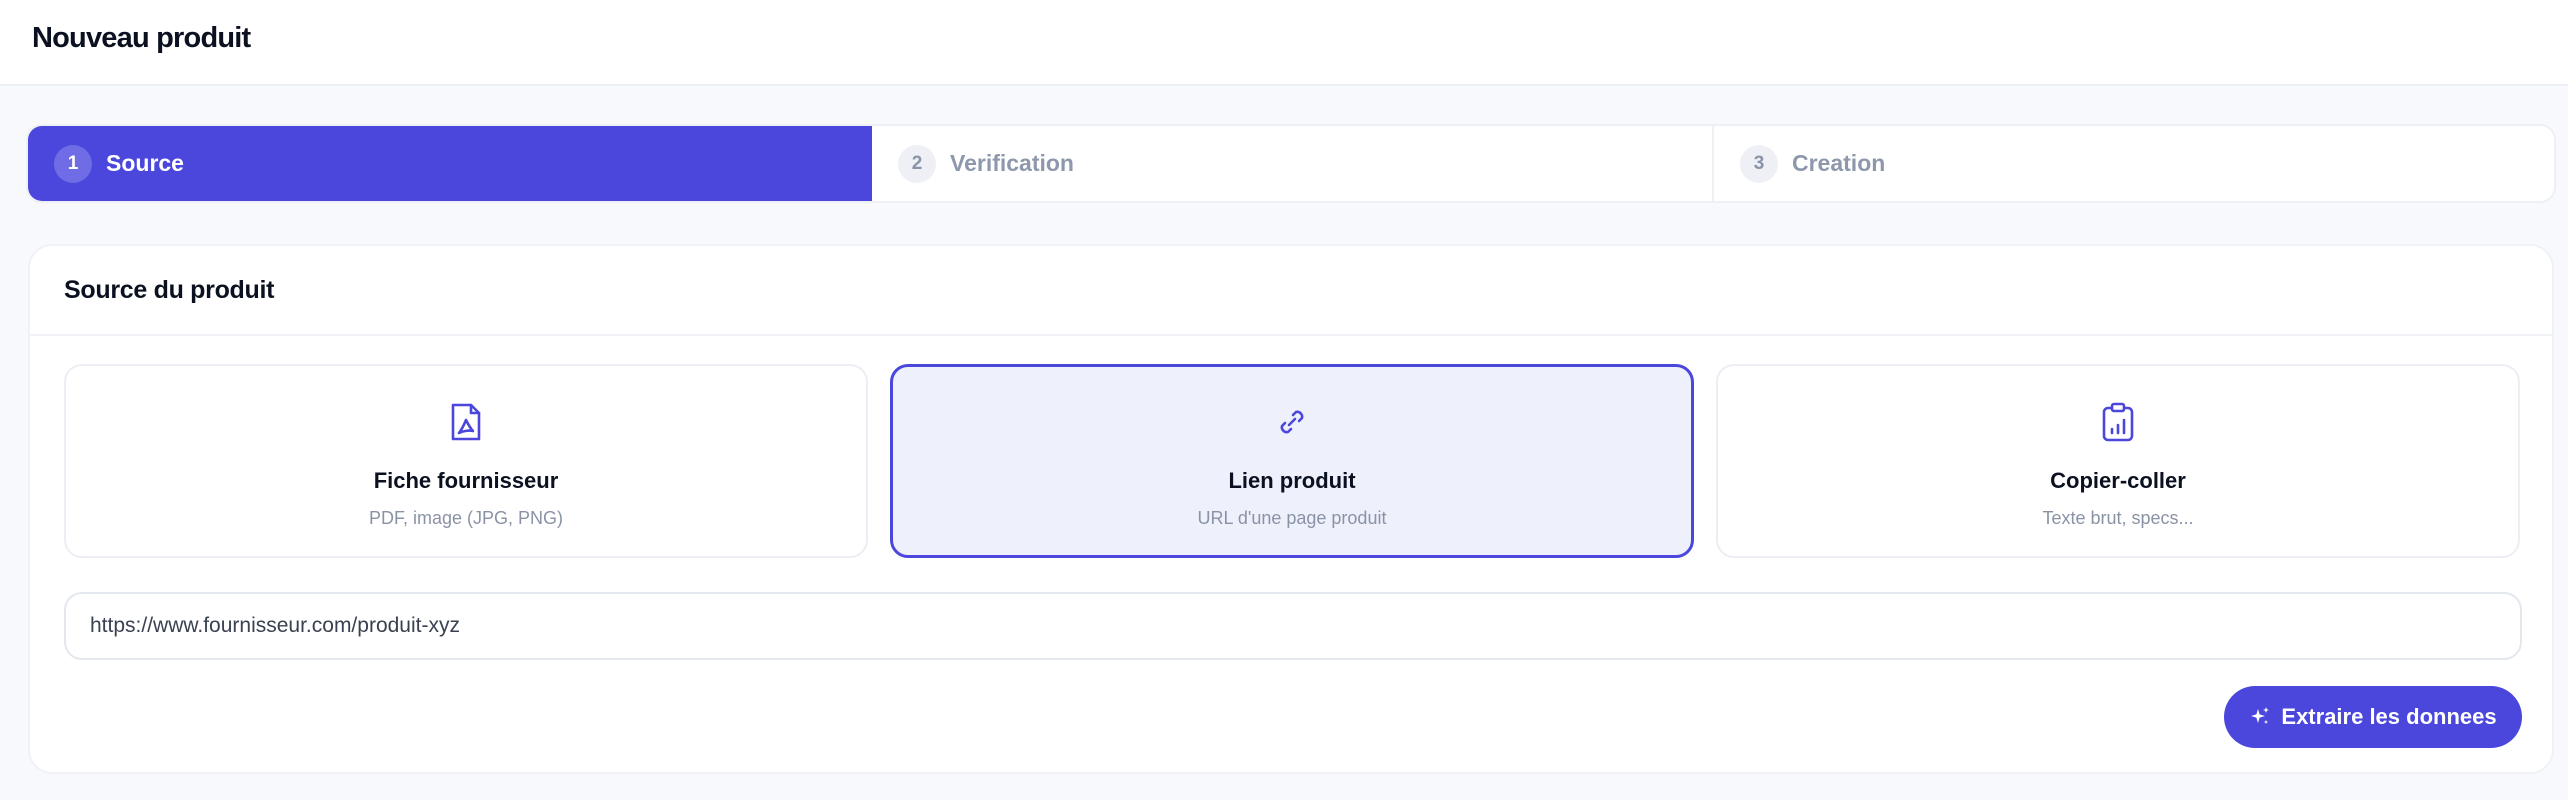 This screenshot has width=2568, height=800. Describe the element at coordinates (1293, 626) in the screenshot. I see `product-url-input` at that location.